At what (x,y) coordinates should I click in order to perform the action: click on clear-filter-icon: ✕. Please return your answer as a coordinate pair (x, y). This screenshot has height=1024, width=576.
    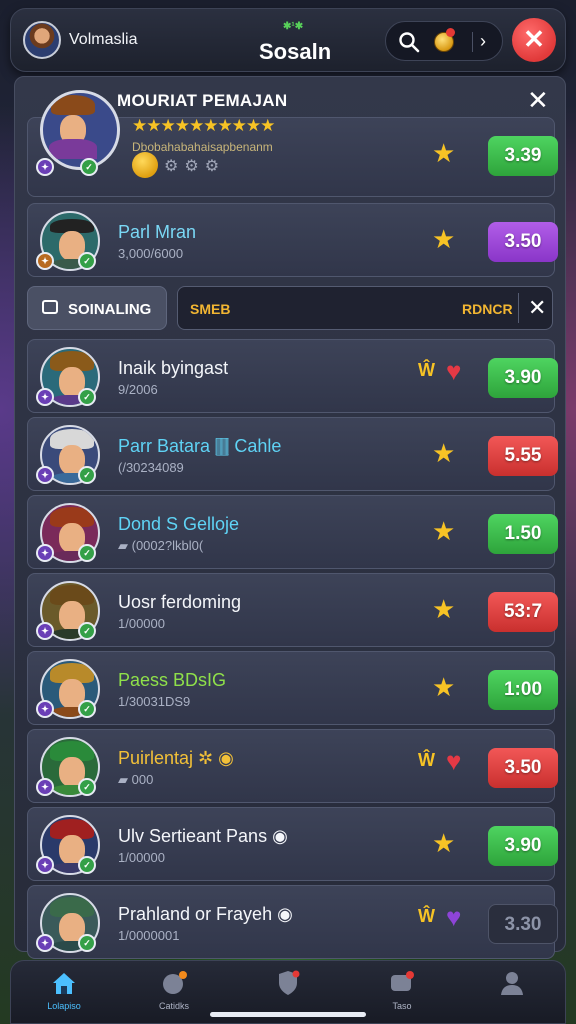
    Looking at the image, I should click on (537, 308).